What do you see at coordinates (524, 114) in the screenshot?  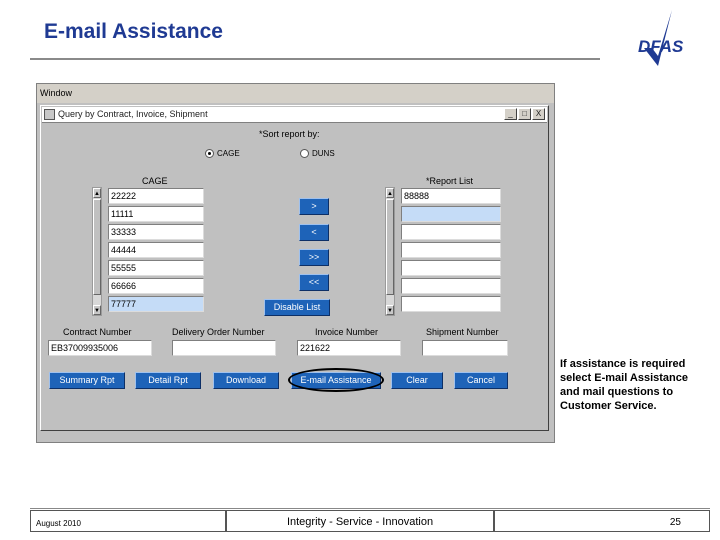 I see `maximize-button: □` at bounding box center [524, 114].